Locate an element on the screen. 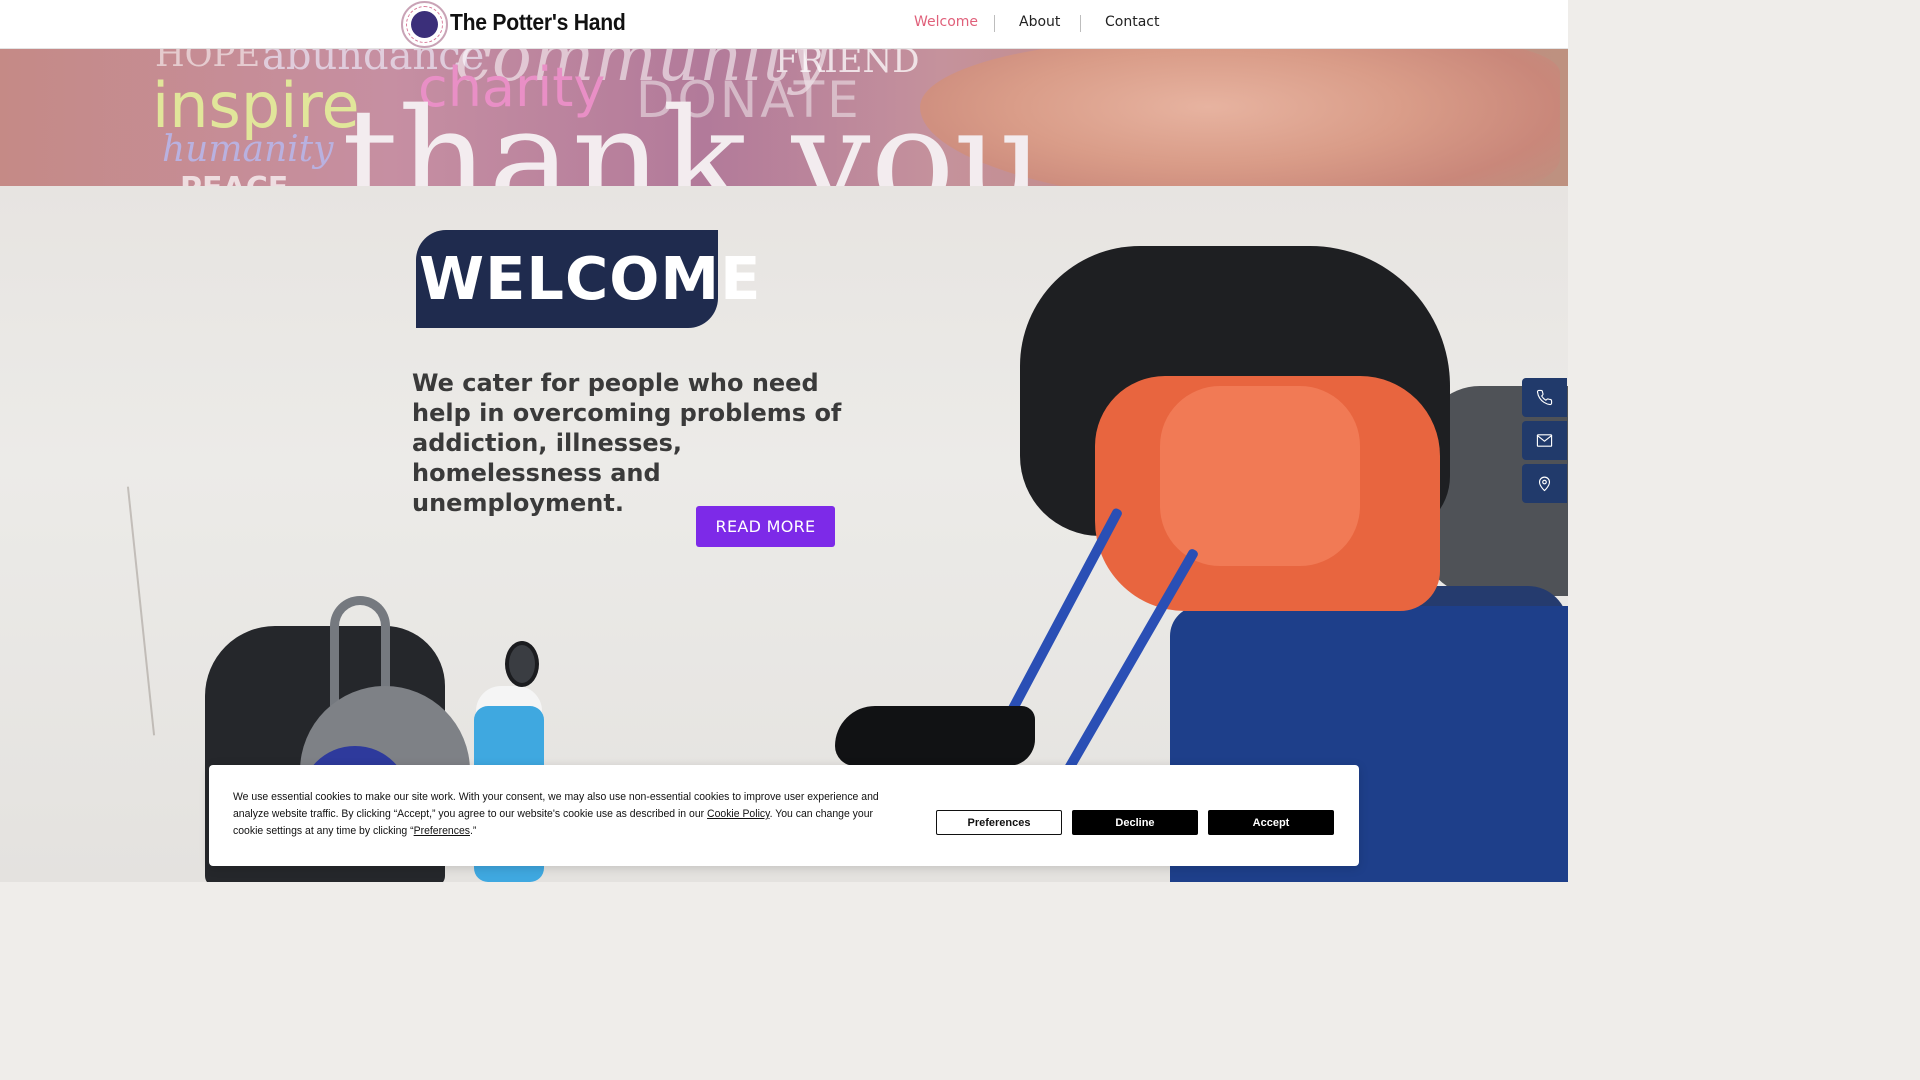 The width and height of the screenshot is (1920, 1080). location-pin-icon is located at coordinates (1544, 484).